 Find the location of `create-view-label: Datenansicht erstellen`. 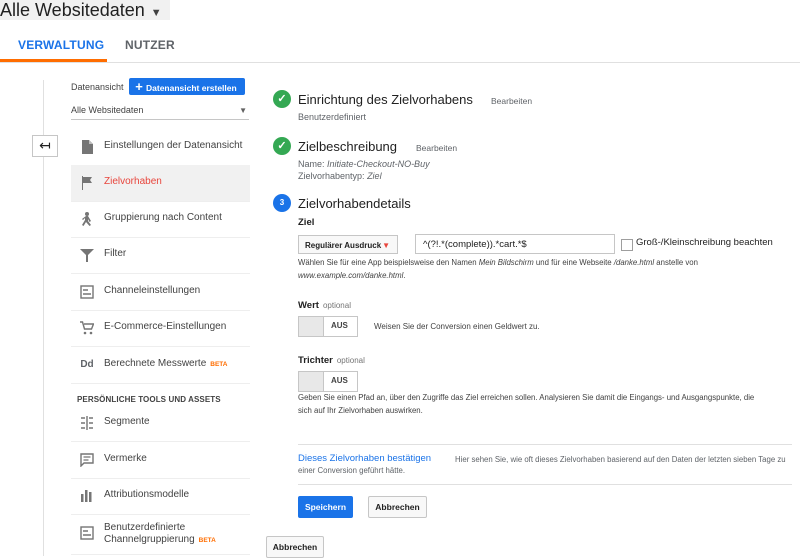

create-view-label: Datenansicht erstellen is located at coordinates (191, 88).